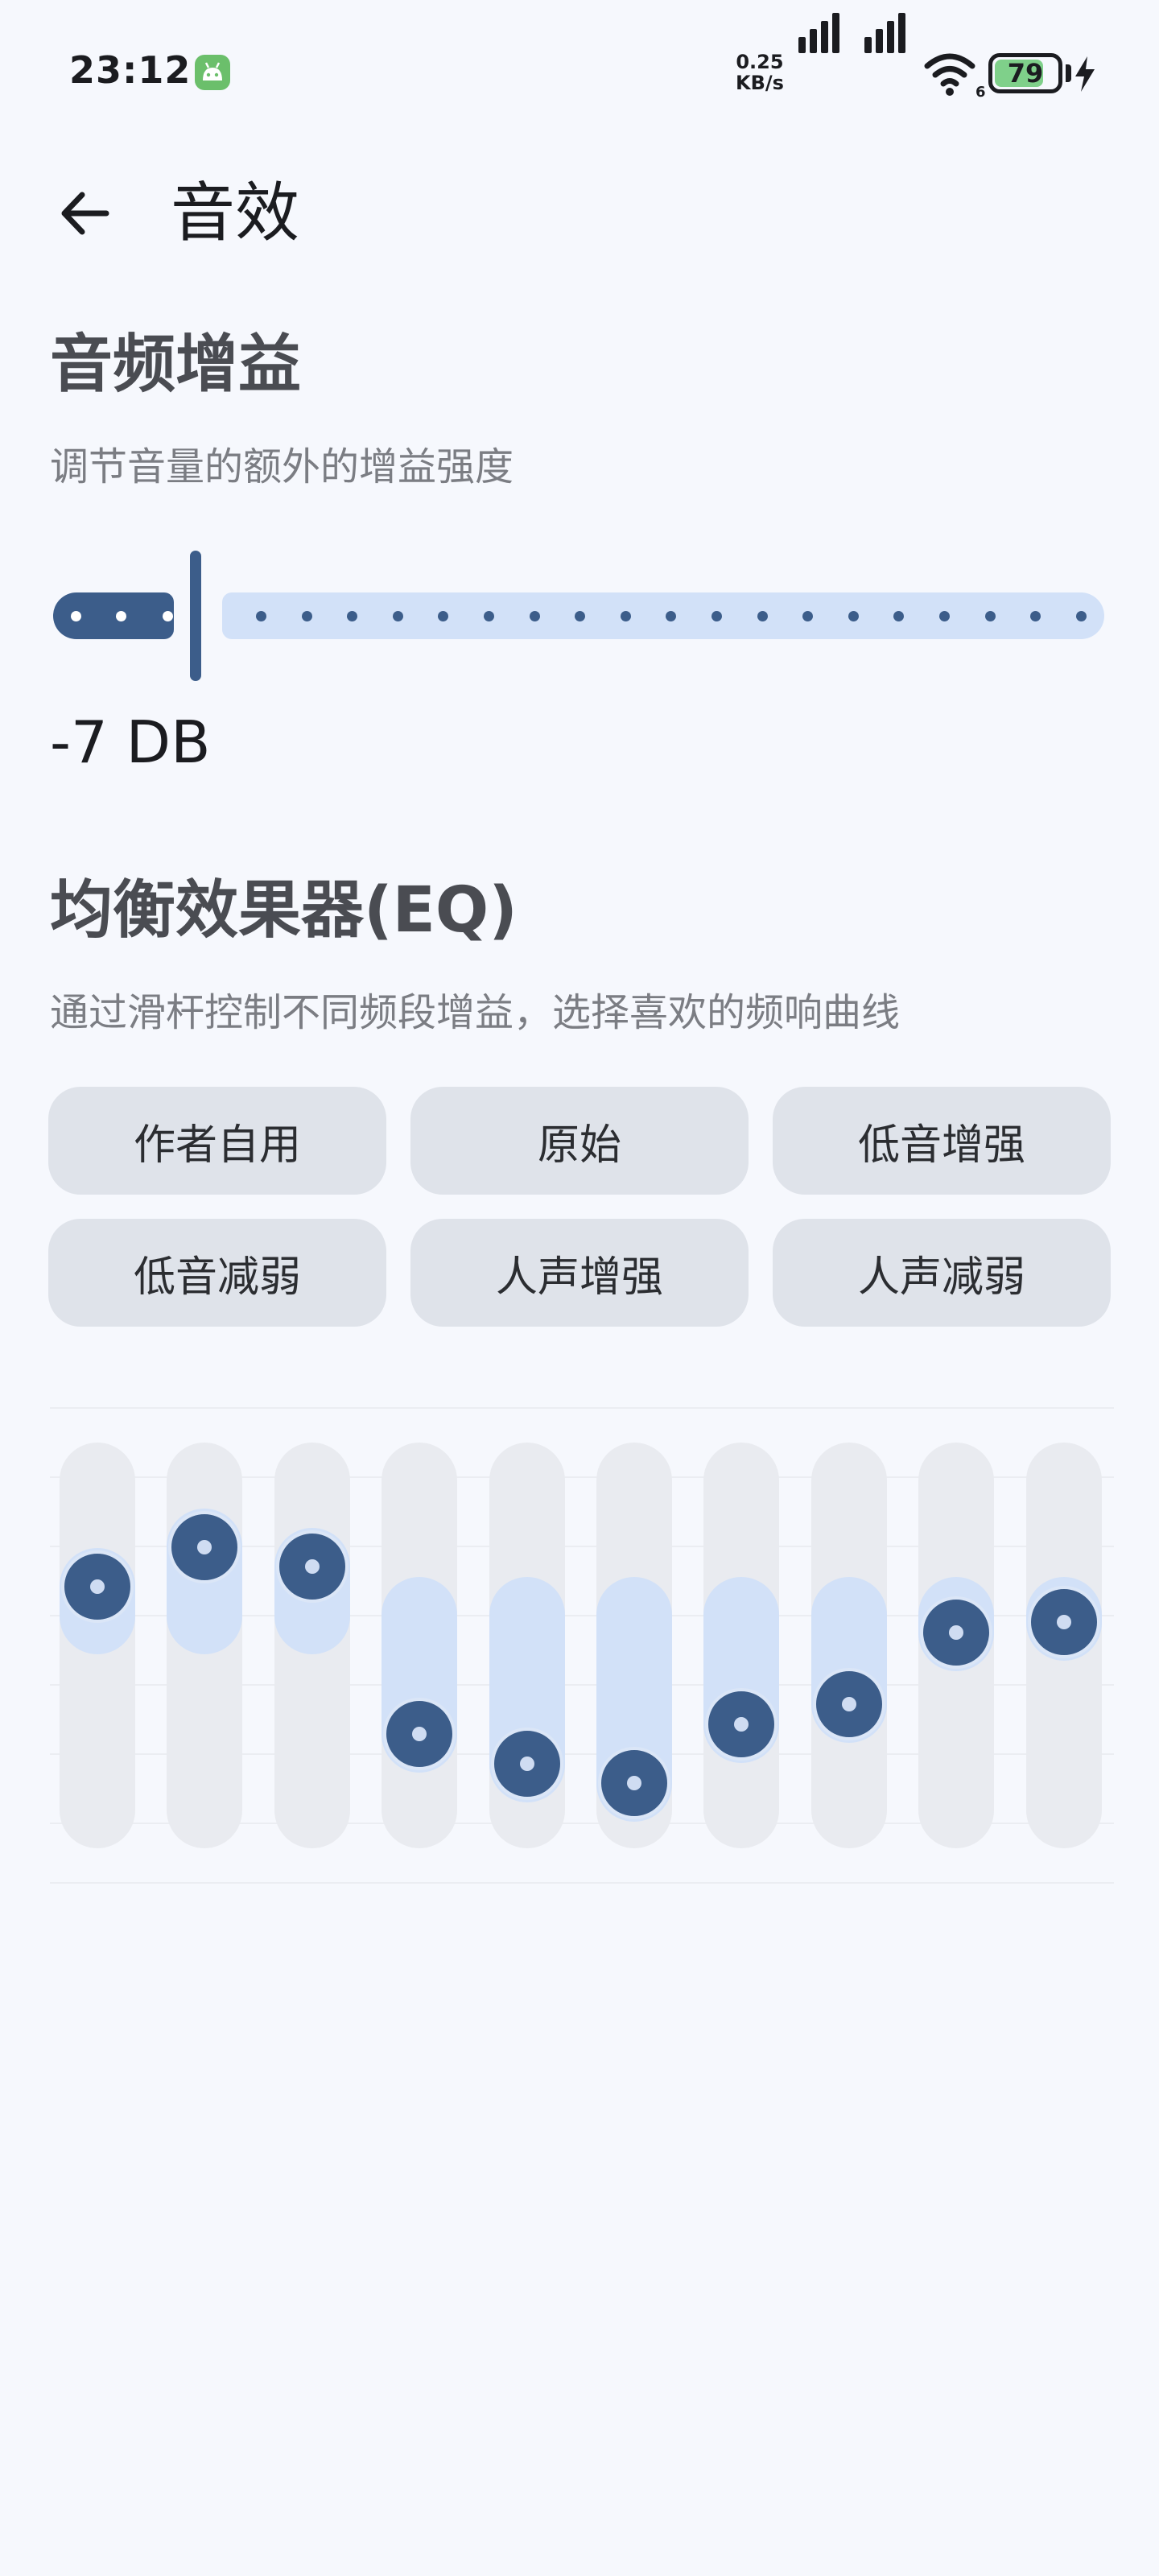 Image resolution: width=1159 pixels, height=2576 pixels. What do you see at coordinates (217, 1273) in the screenshot?
I see `preset-bass-reduce: 低音减弱` at bounding box center [217, 1273].